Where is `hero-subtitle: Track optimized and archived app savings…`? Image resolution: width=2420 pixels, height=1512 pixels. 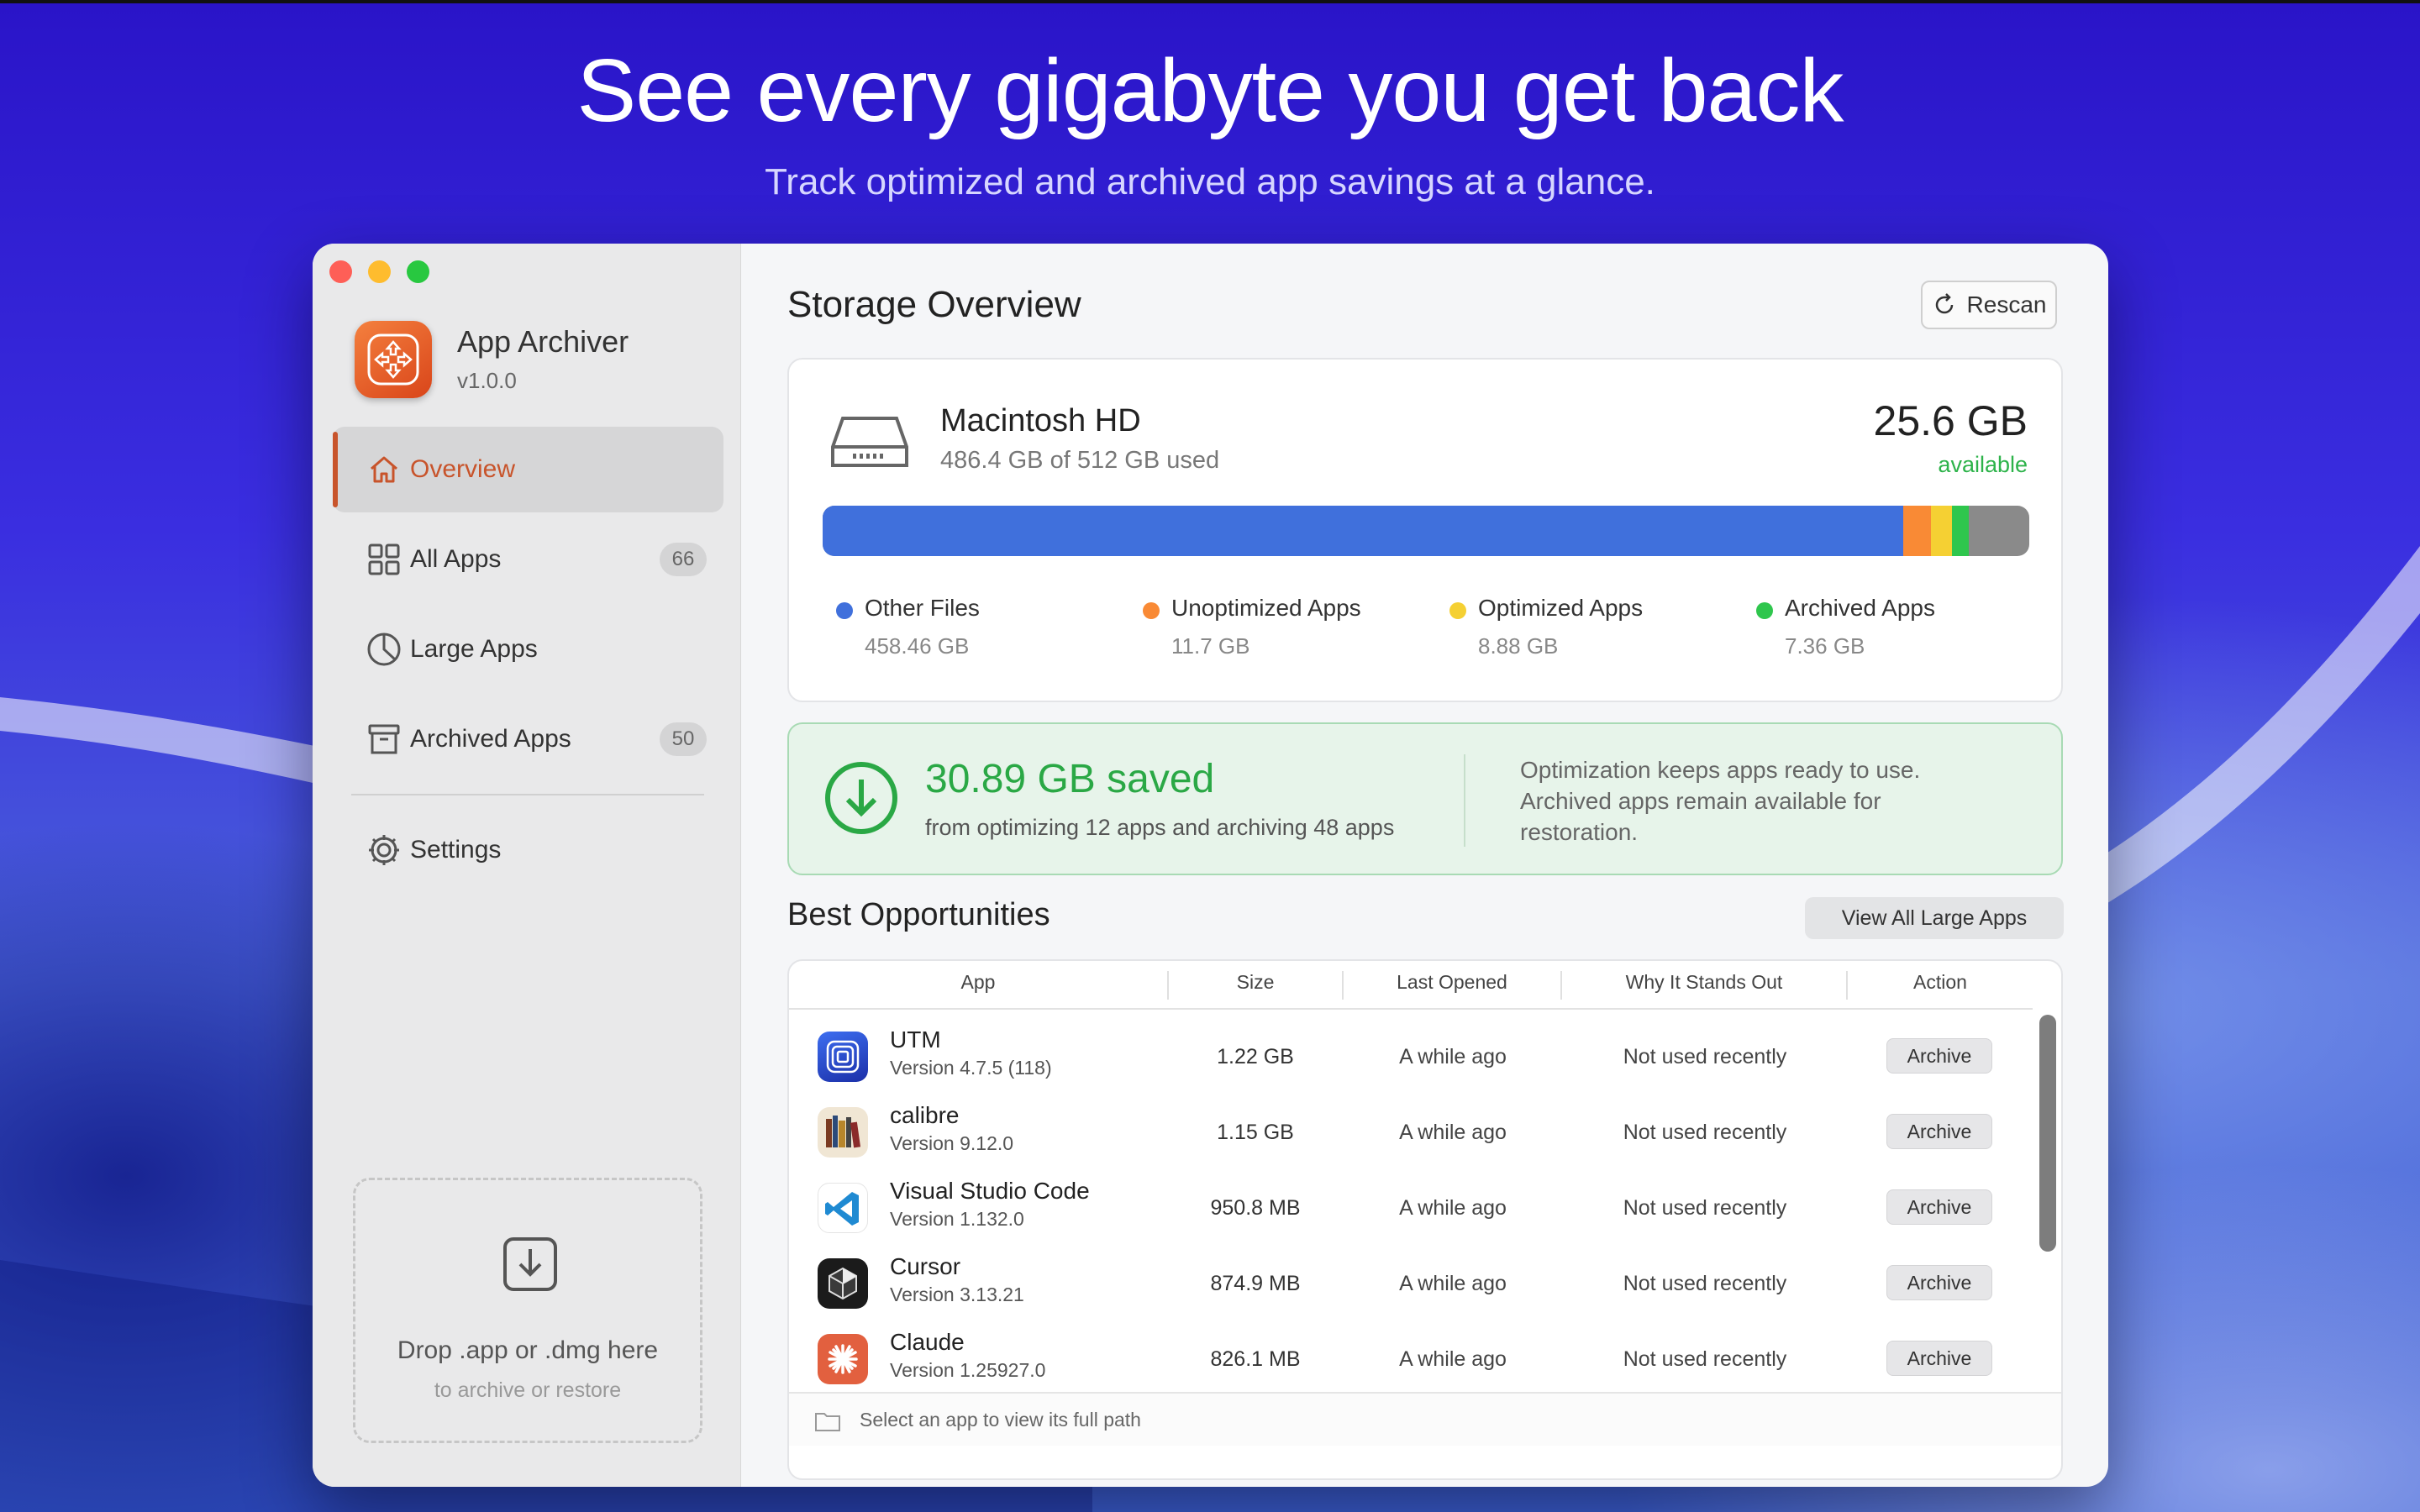 hero-subtitle: Track optimized and archived app savings… is located at coordinates (1210, 181).